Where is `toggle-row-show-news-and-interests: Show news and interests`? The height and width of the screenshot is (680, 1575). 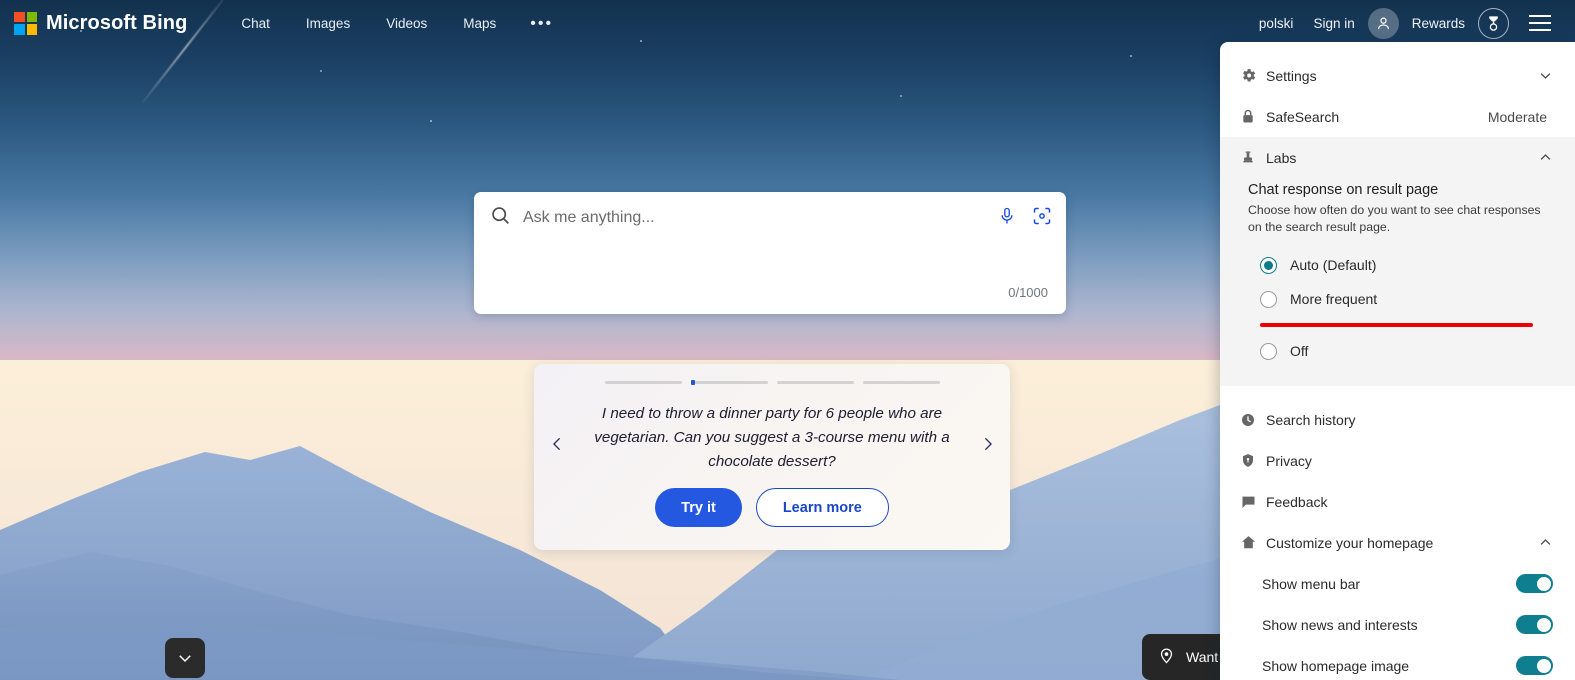 toggle-row-show-news-and-interests: Show news and interests is located at coordinates (1397, 624).